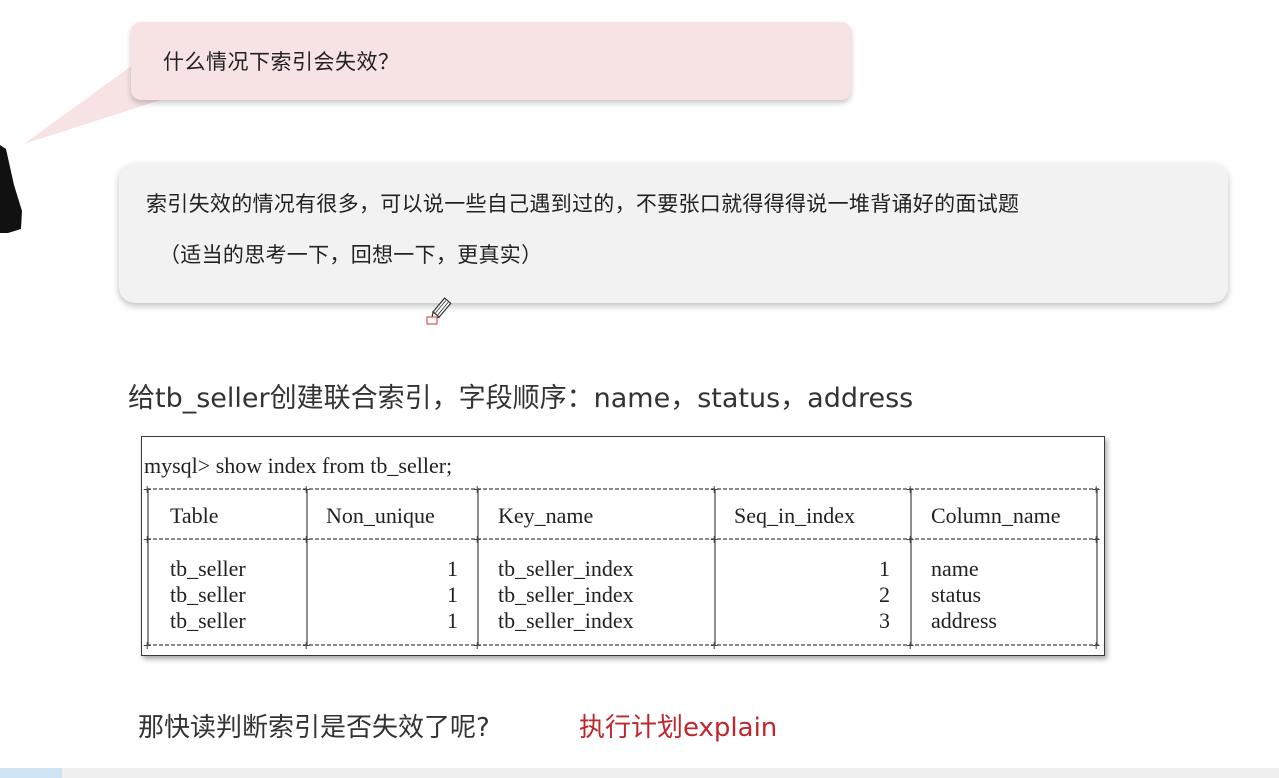 The height and width of the screenshot is (778, 1279). I want to click on column-header-seq-in-index: Seq_in_index, so click(794, 515).